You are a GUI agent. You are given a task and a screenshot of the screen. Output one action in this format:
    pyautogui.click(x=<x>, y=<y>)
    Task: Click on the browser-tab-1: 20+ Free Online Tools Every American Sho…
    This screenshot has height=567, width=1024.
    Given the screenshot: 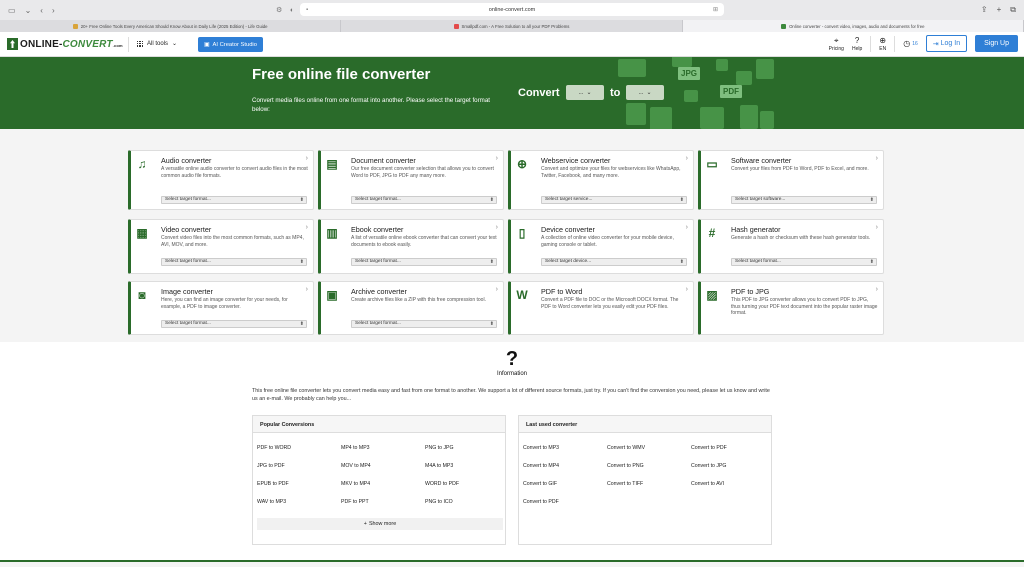 What is the action you would take?
    pyautogui.click(x=171, y=26)
    